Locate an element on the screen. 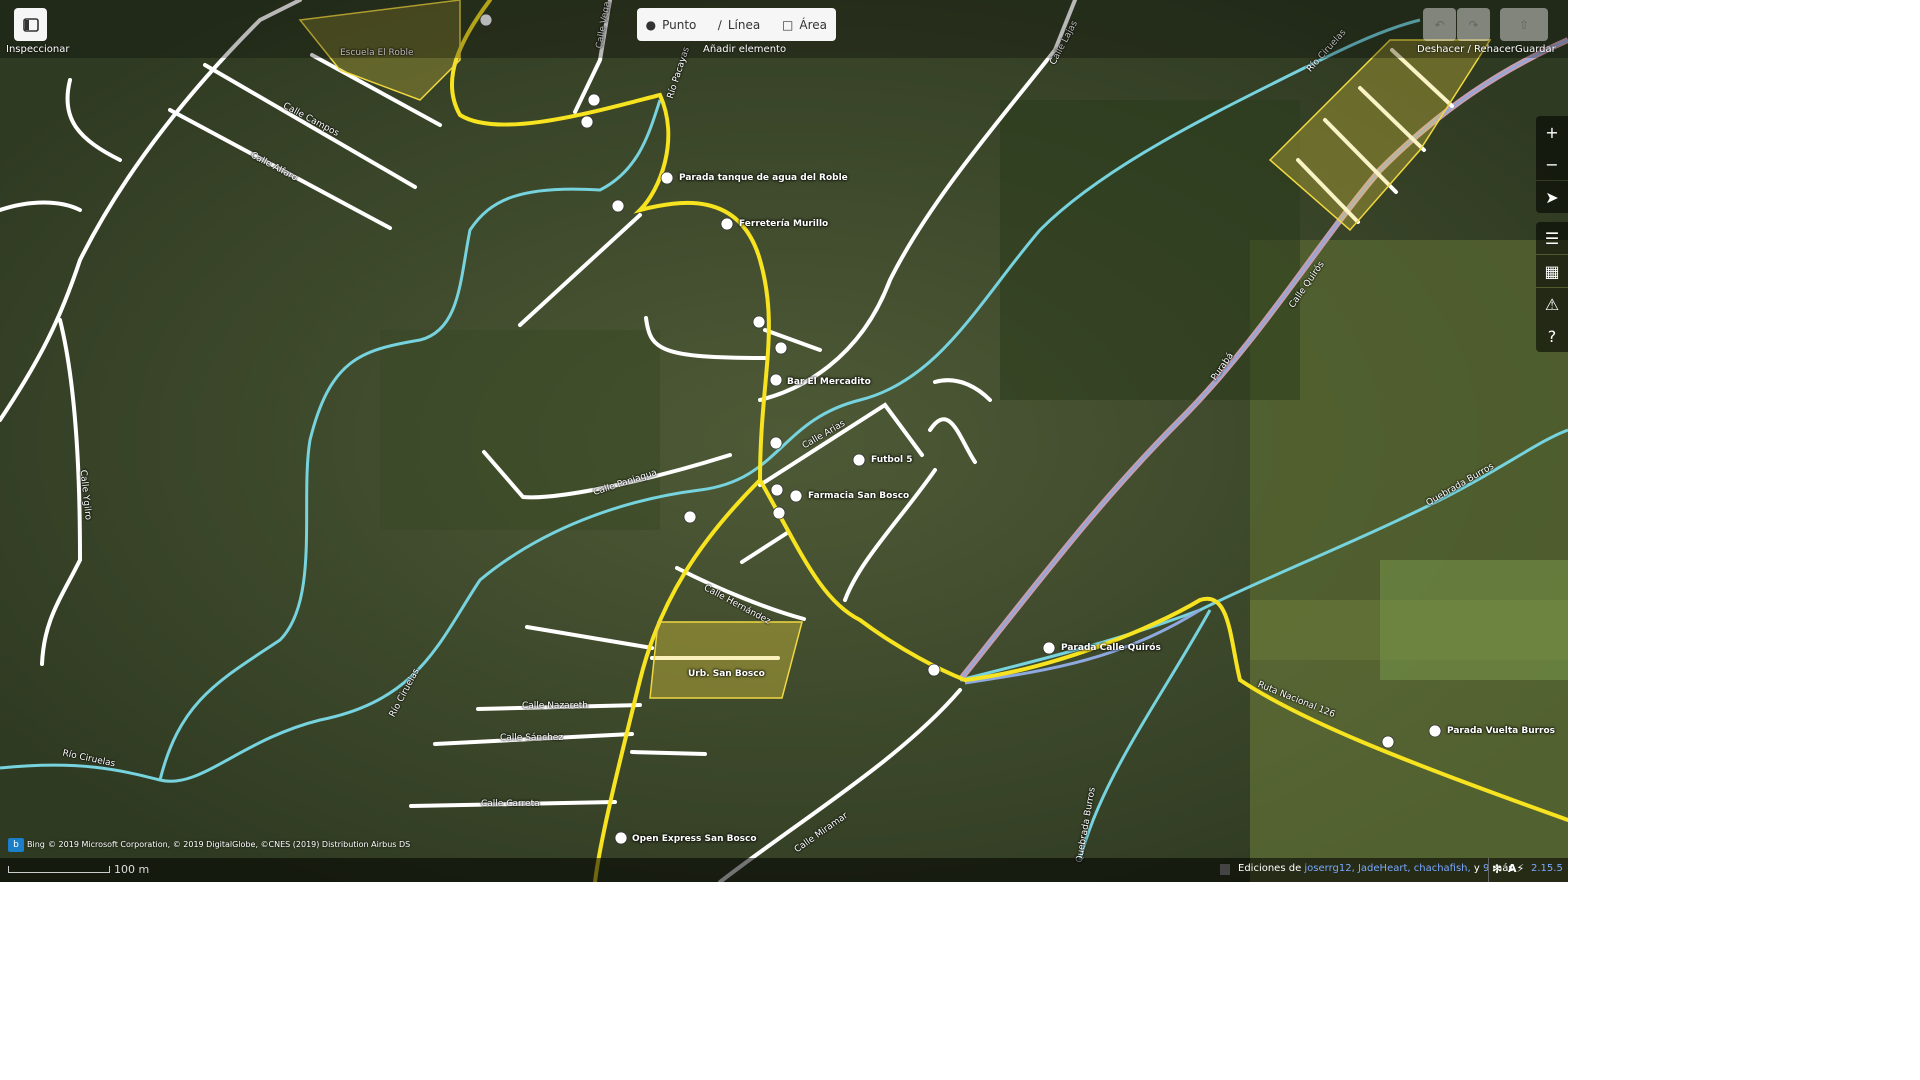  minus-icon: − is located at coordinates (1552, 164).